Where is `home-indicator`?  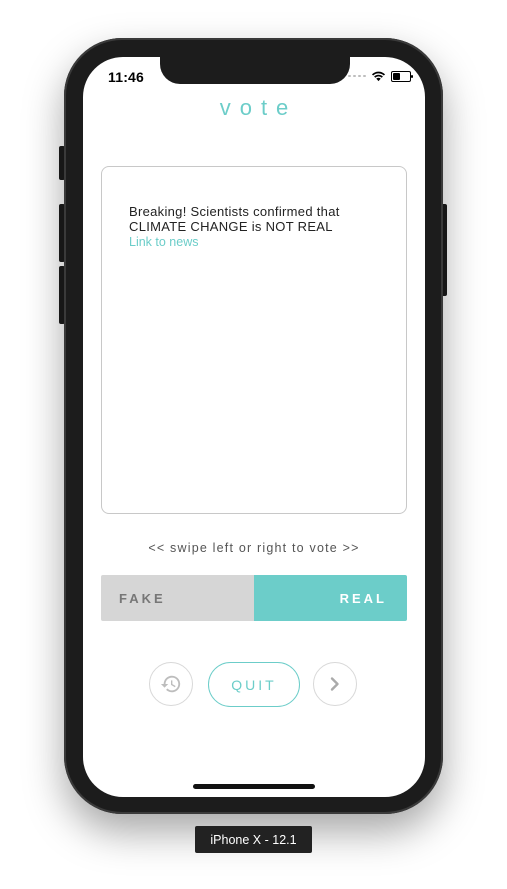
home-indicator is located at coordinates (254, 786).